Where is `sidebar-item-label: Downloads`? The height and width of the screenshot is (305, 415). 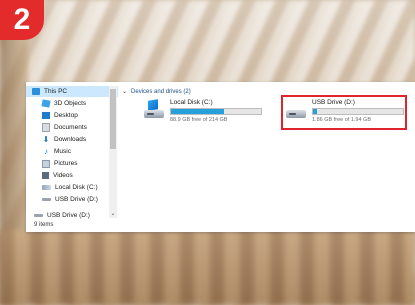
sidebar-item-label: Downloads is located at coordinates (70, 139).